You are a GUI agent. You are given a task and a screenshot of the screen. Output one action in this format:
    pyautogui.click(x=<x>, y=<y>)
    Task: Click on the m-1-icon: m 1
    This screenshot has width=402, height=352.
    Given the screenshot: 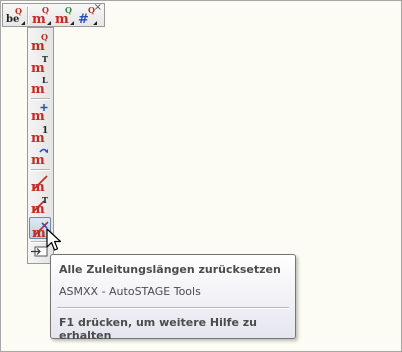 What is the action you would take?
    pyautogui.click(x=39, y=135)
    